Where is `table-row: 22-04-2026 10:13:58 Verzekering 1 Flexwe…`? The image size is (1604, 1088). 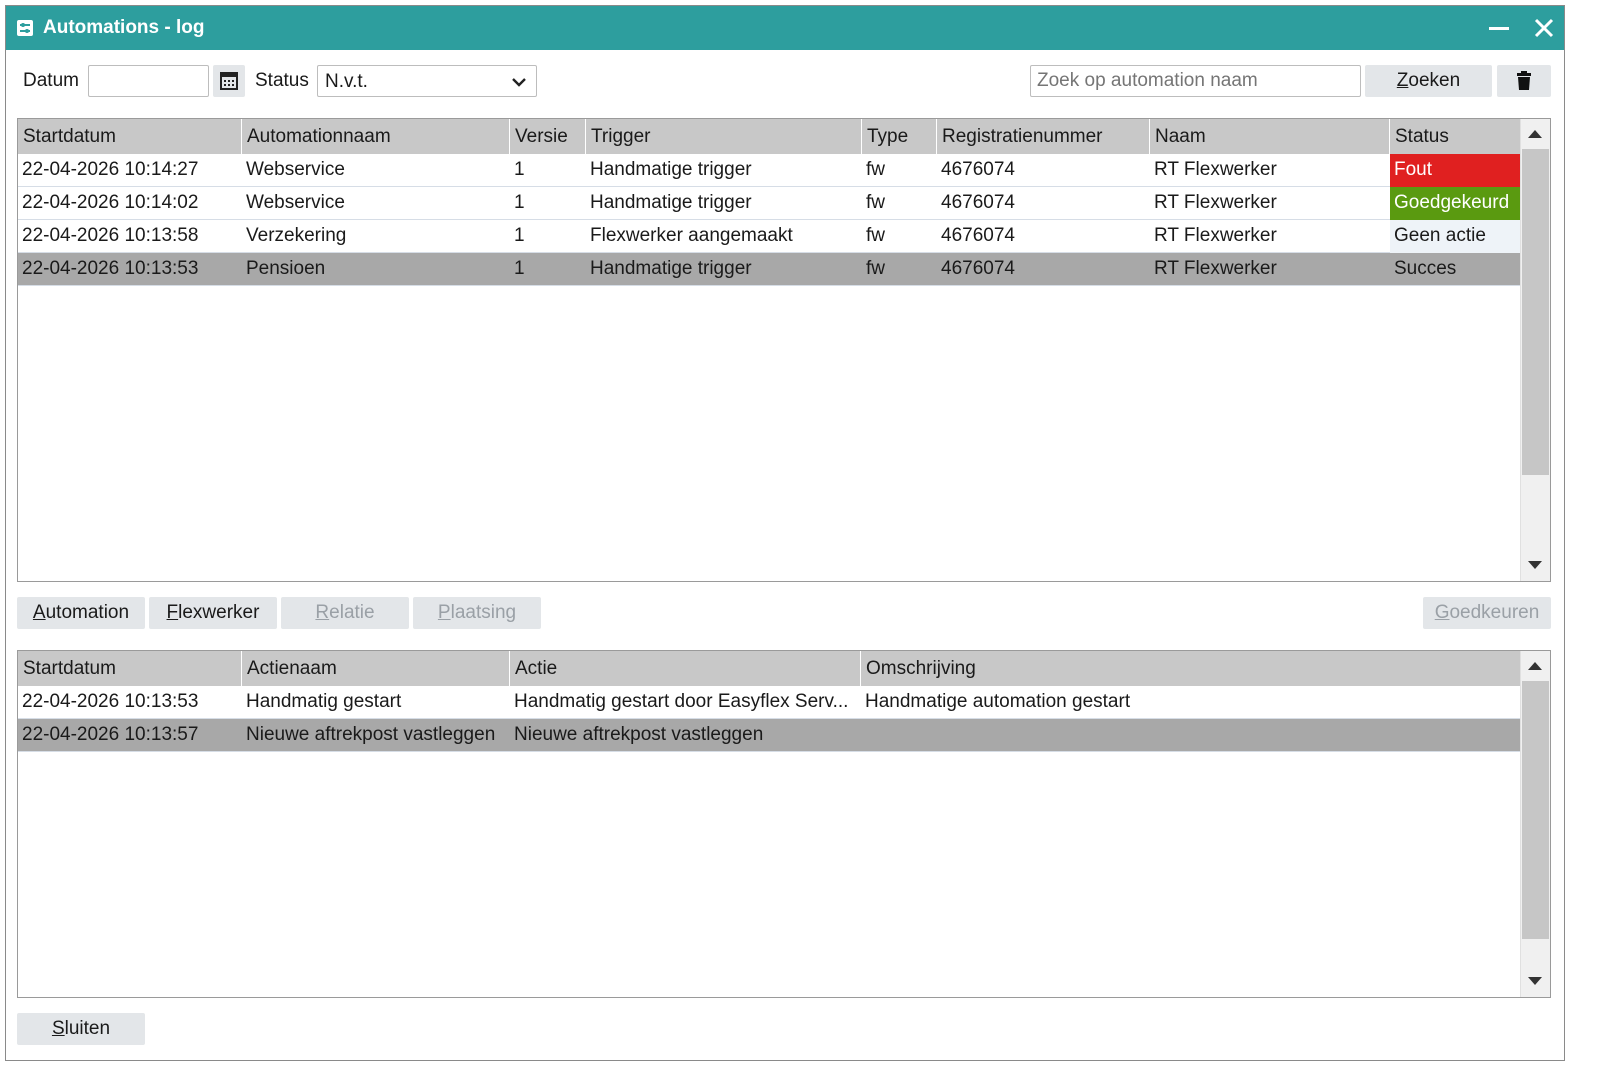 table-row: 22-04-2026 10:13:58 Verzekering 1 Flexwe… is located at coordinates (769, 236).